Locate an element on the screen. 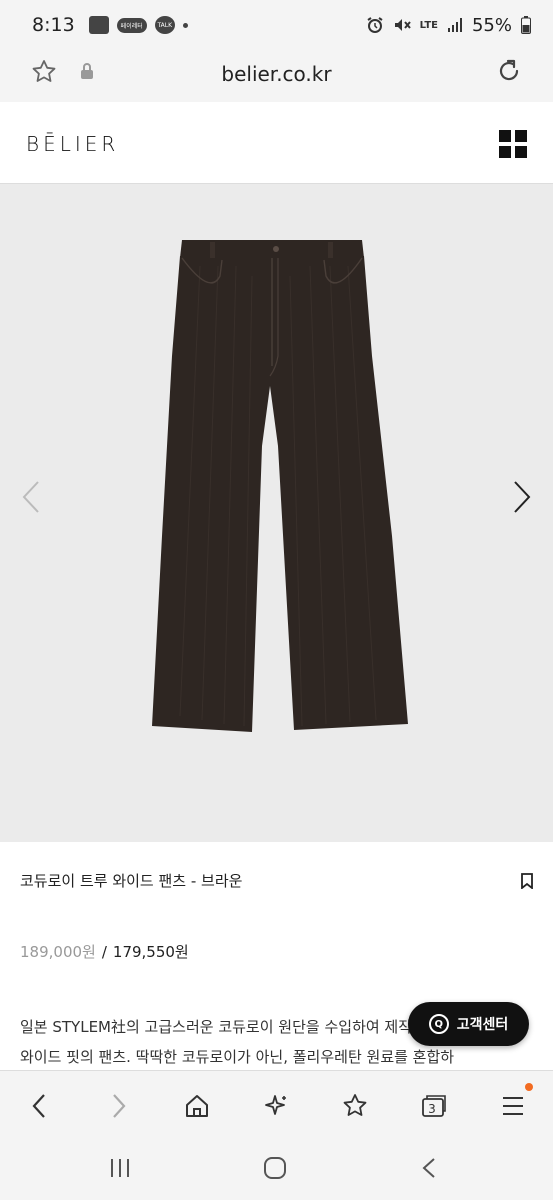 The image size is (553, 1200). url-text: belier.co.kr is located at coordinates (276, 74).